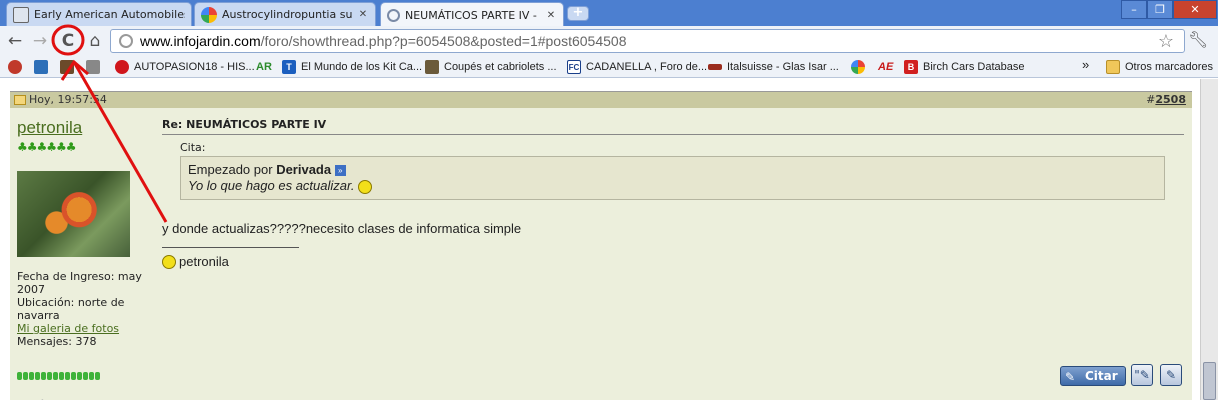  Describe the element at coordinates (95, 41) in the screenshot. I see `home-button: ⌂` at that location.